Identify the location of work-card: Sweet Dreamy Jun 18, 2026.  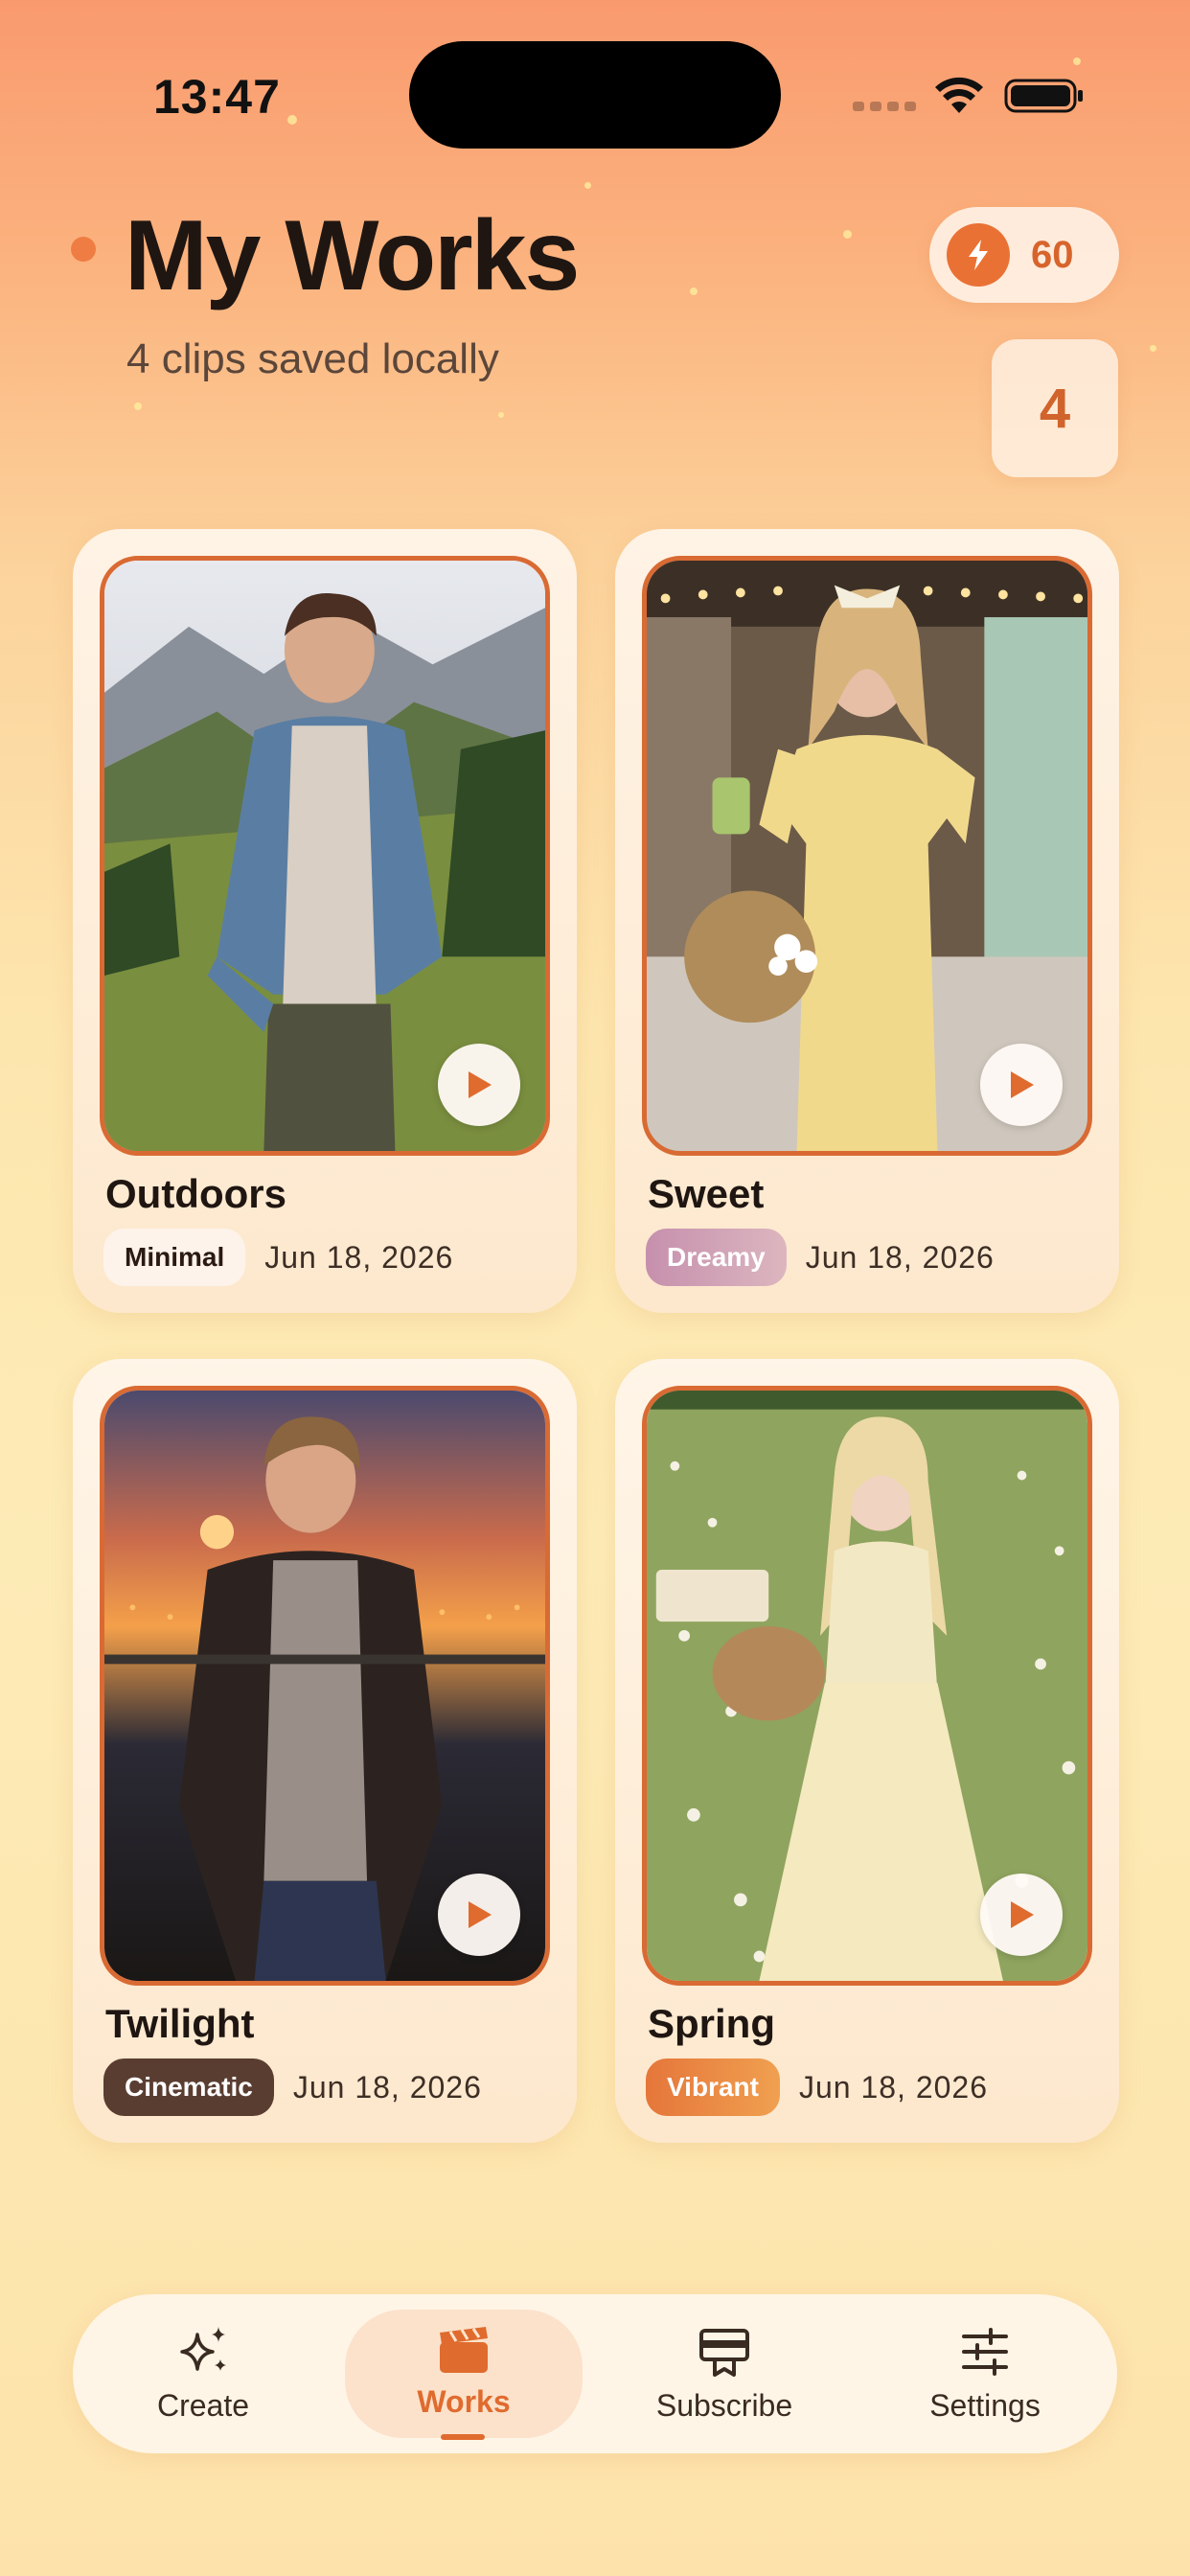
(867, 921).